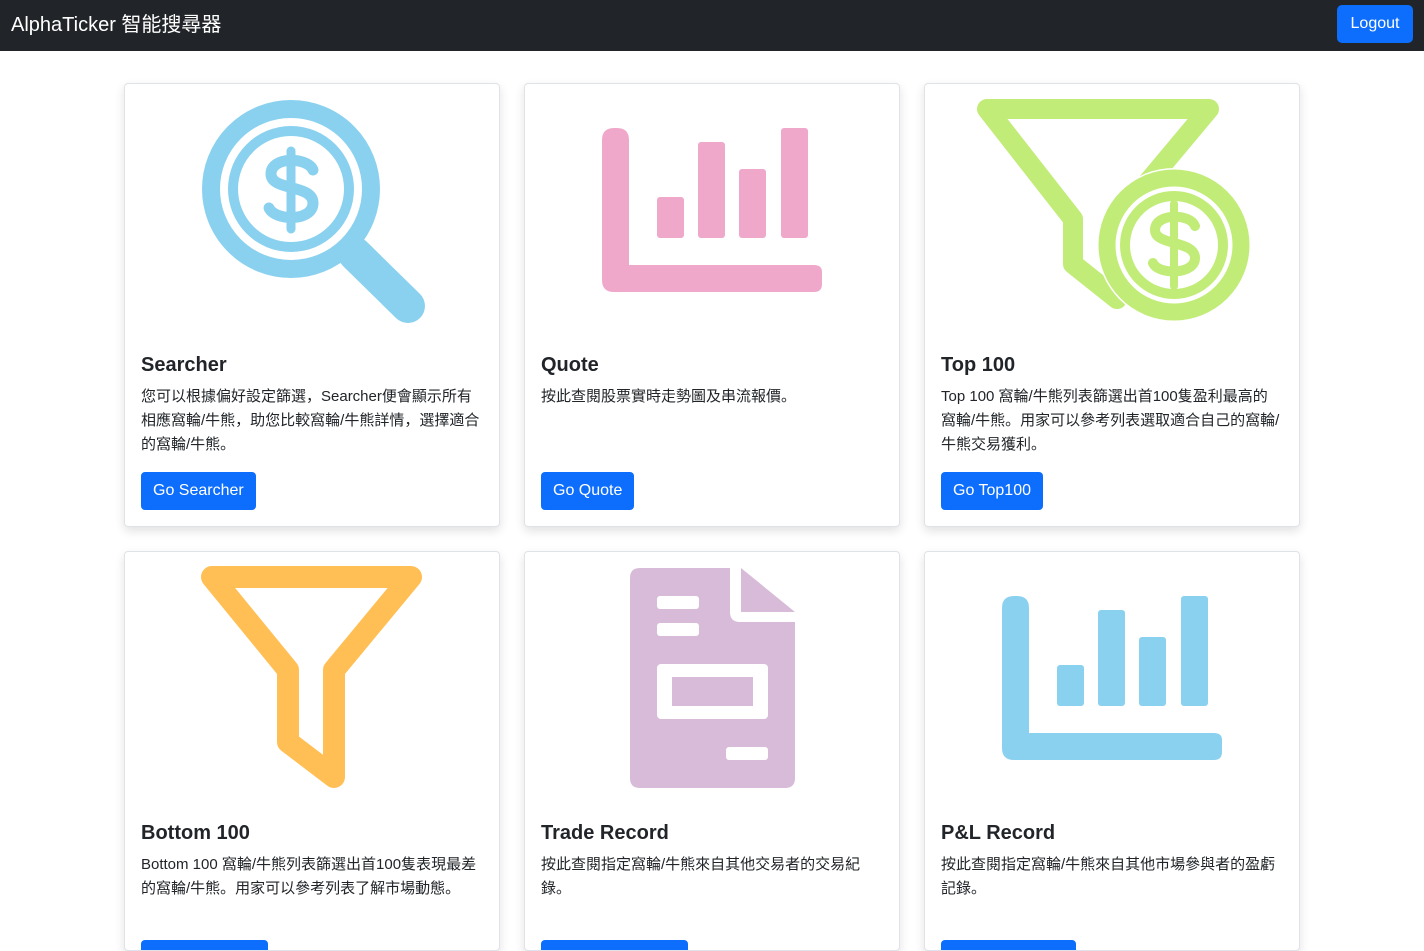  I want to click on card-title: Trade Record, so click(605, 833).